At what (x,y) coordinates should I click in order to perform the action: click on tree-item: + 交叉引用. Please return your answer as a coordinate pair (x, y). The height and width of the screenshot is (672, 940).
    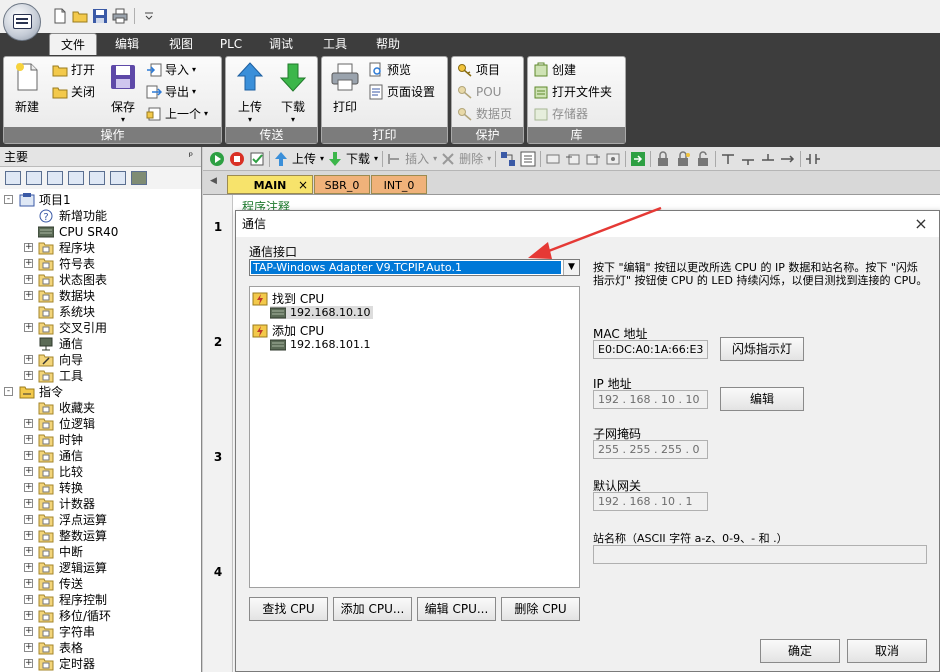
    Looking at the image, I should click on (100, 328).